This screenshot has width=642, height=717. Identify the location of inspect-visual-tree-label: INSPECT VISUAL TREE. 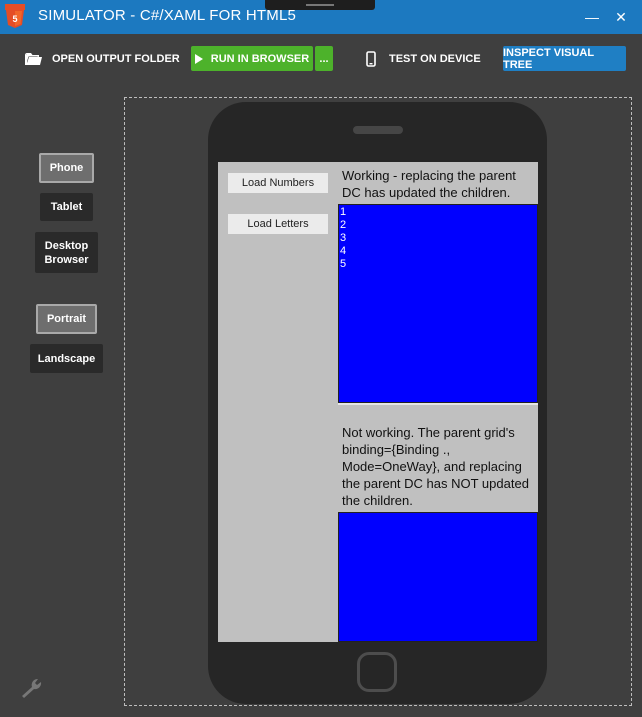
(548, 58).